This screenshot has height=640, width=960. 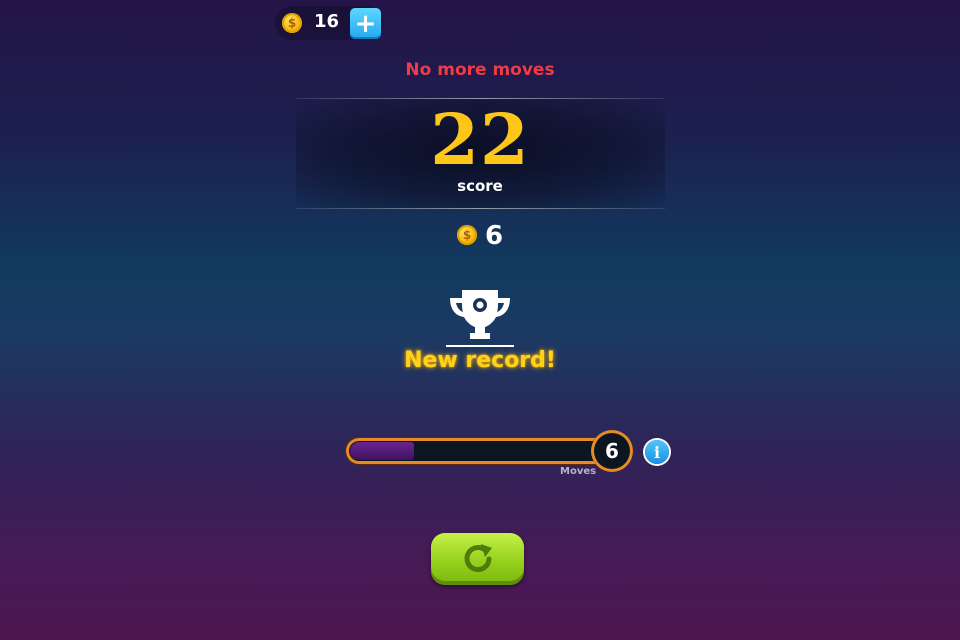 I want to click on replay-button, so click(x=477, y=559).